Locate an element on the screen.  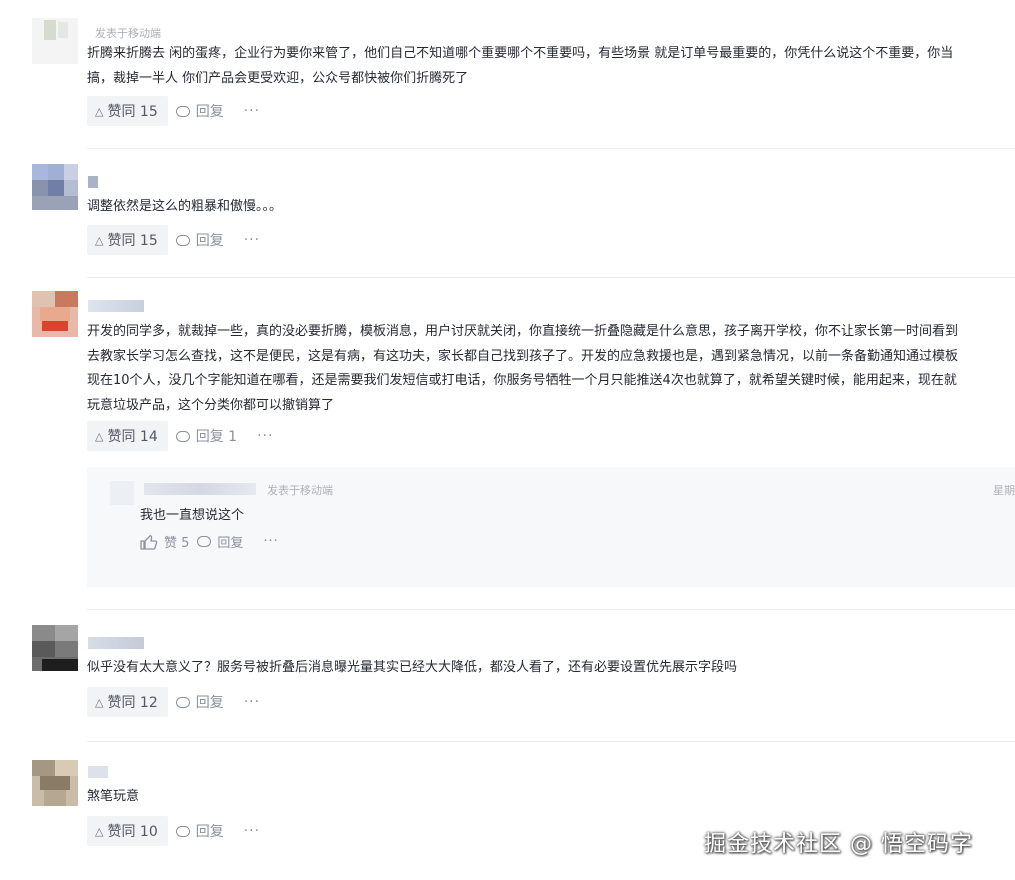
reply-username is located at coordinates (200, 489).